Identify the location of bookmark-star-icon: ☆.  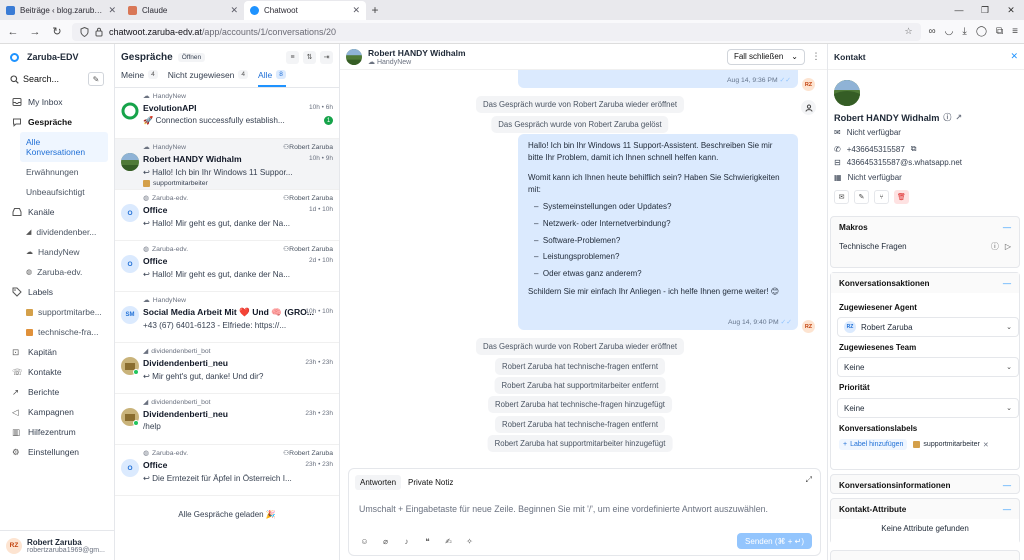
(908, 31).